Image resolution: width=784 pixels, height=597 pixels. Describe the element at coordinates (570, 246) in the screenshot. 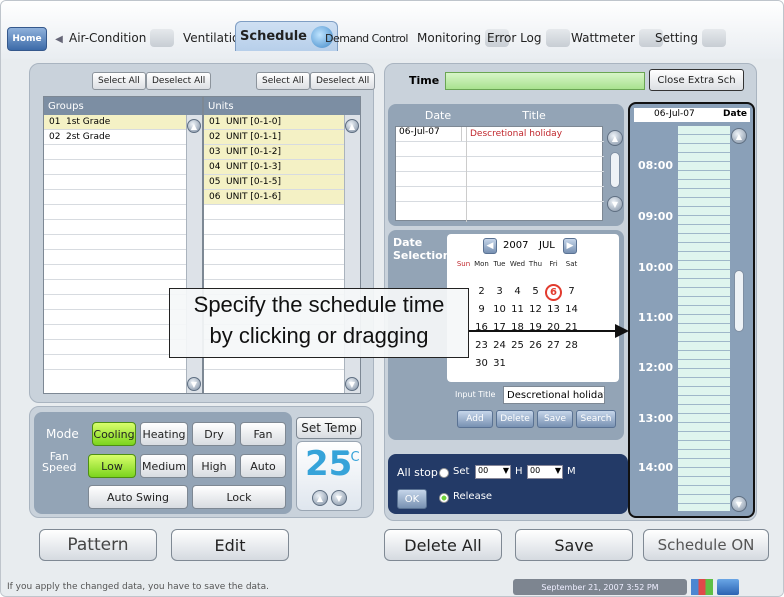

I see `next-month-icon: ▶` at that location.